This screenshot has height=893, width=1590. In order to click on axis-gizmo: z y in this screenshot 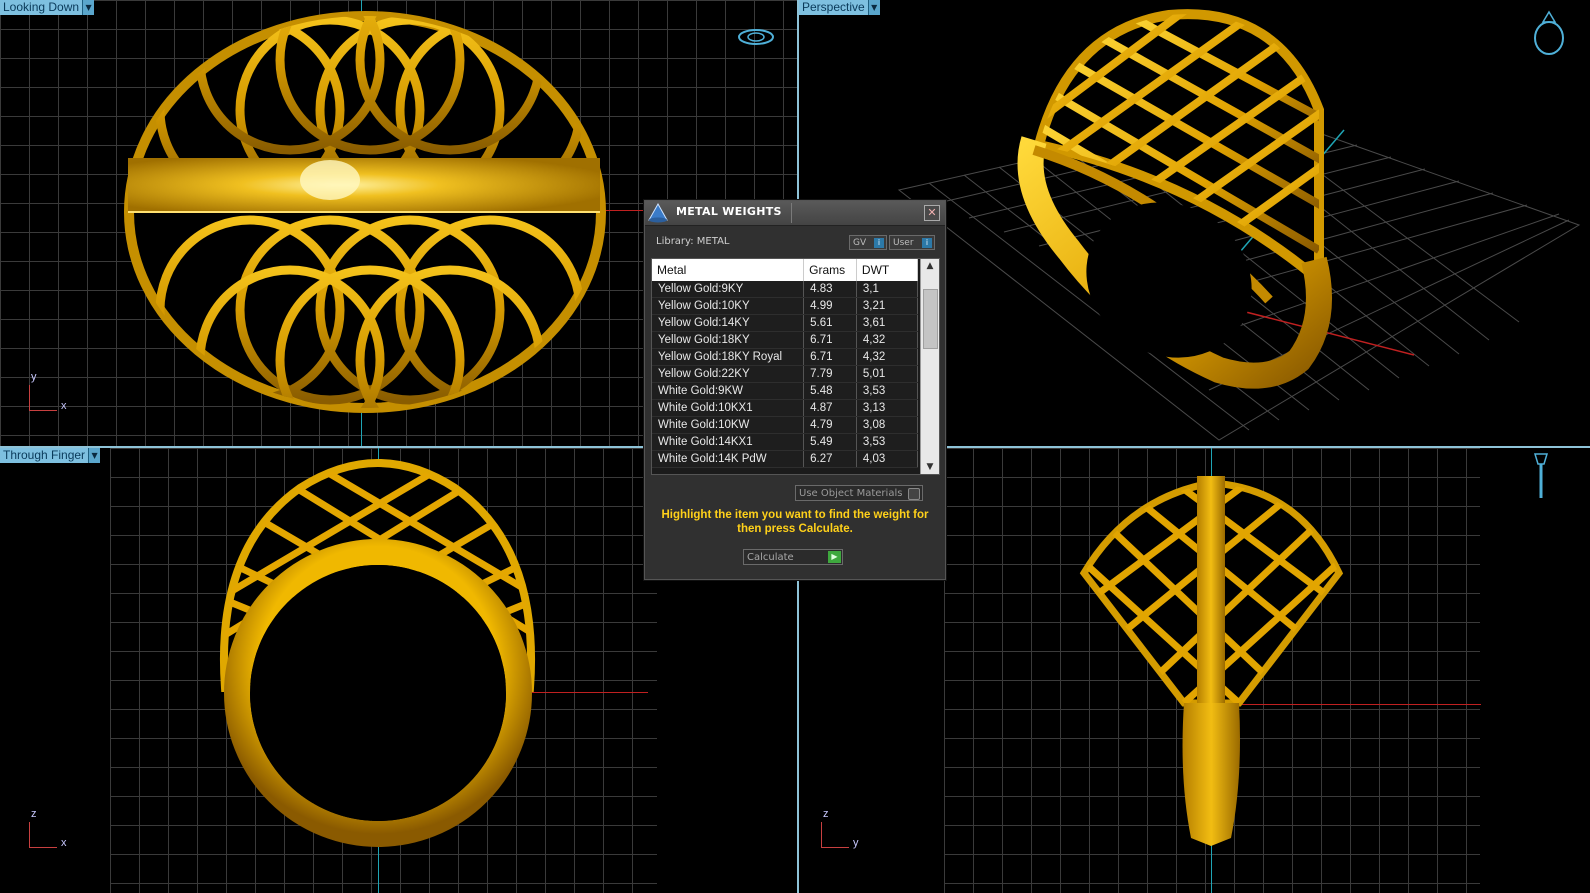, I will do `click(840, 828)`.